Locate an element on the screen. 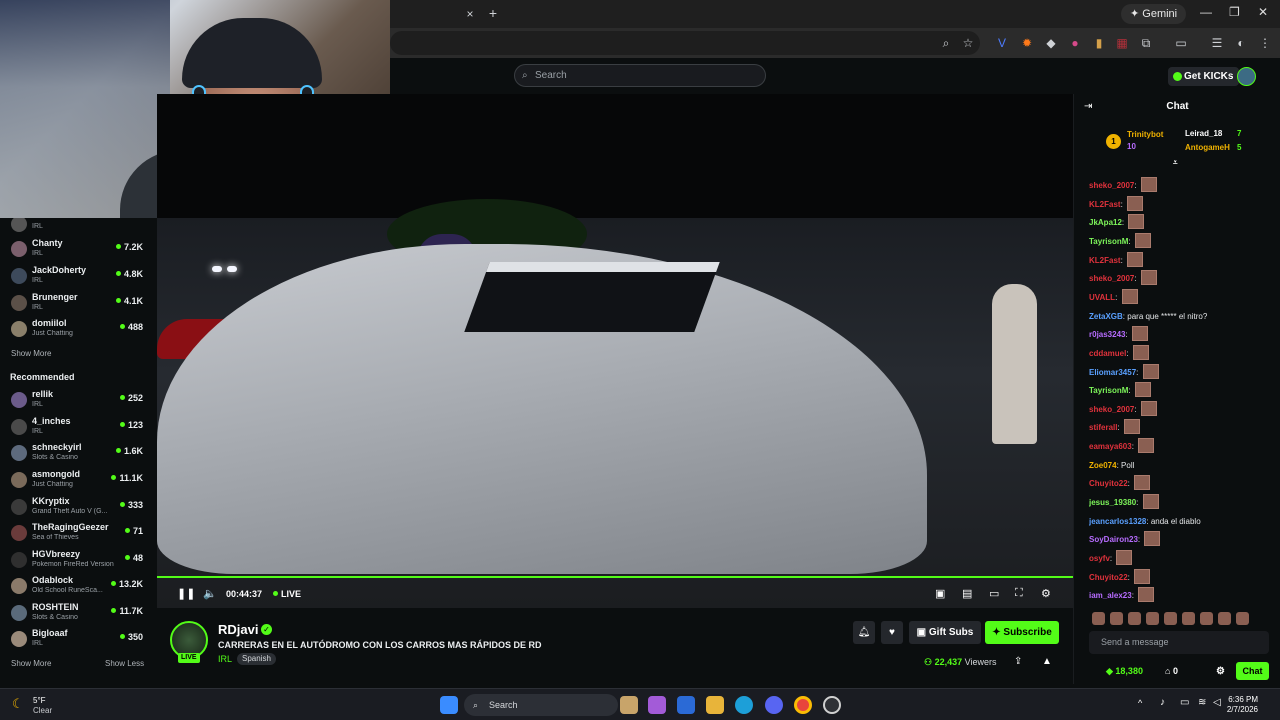  edge-browser-icon is located at coordinates (744, 705).